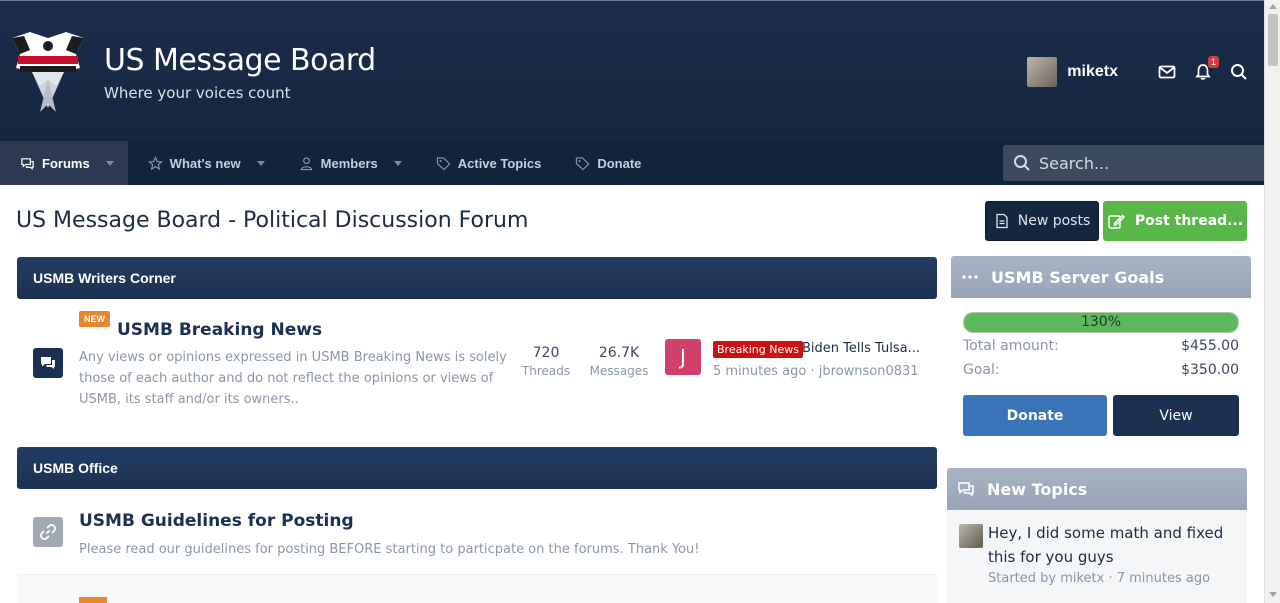 This screenshot has width=1280, height=603. I want to click on thread-prefix-badge: Breaking News, so click(758, 349).